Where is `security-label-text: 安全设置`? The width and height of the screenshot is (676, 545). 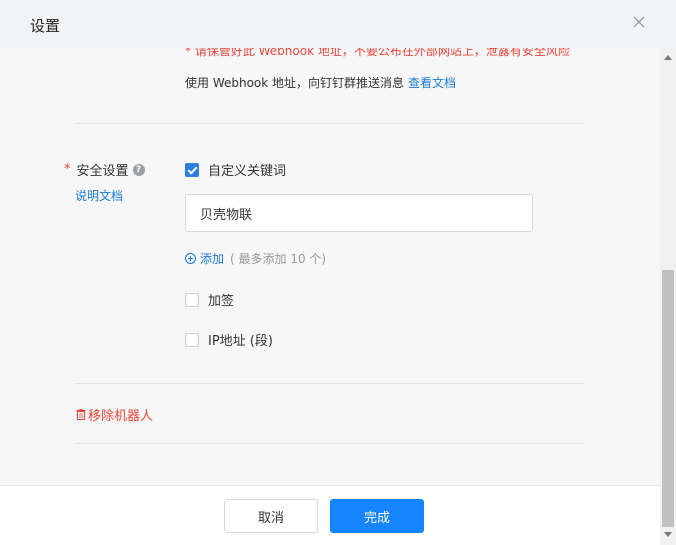 security-label-text: 安全设置 is located at coordinates (103, 169).